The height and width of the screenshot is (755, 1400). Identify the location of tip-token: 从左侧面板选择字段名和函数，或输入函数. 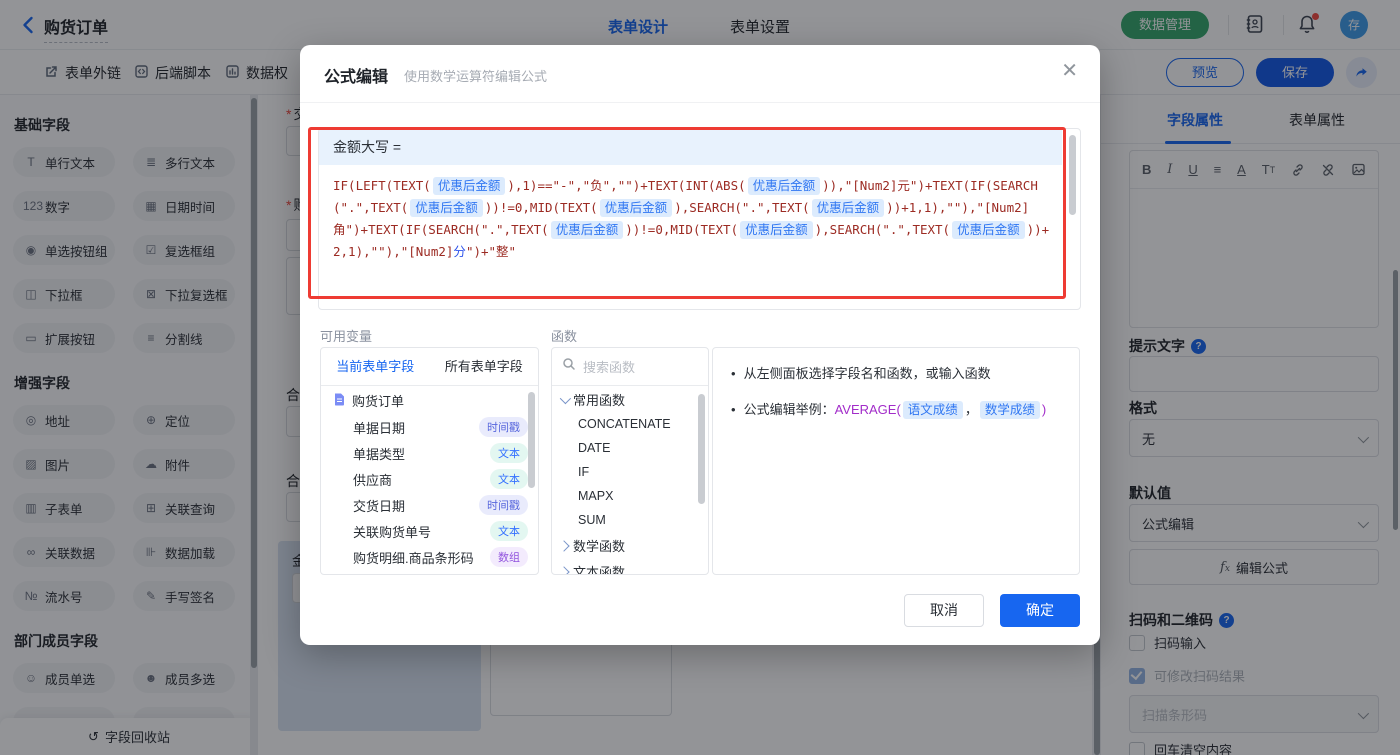
(867, 373).